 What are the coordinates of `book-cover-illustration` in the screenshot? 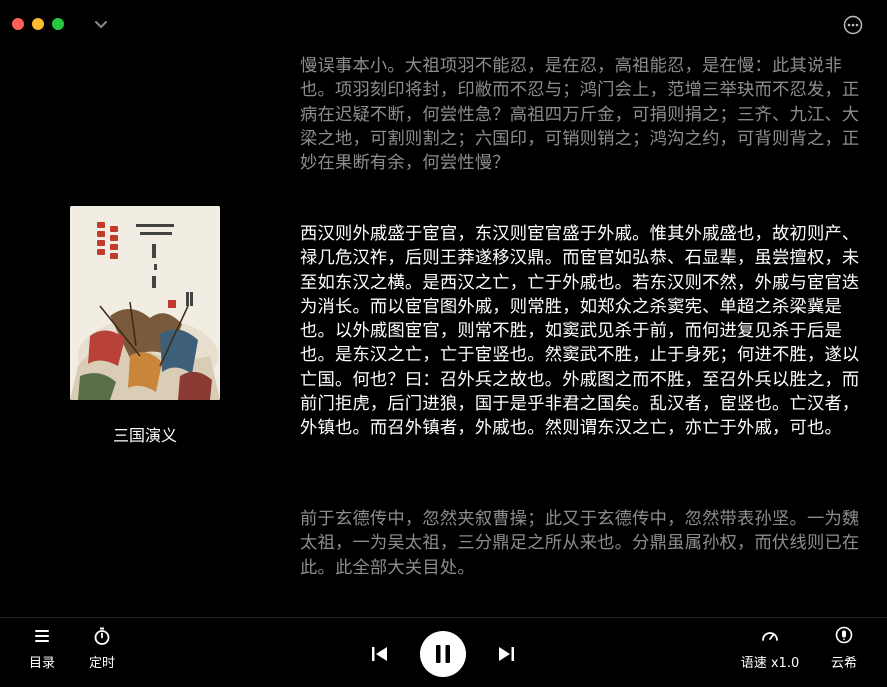 It's located at (145, 303).